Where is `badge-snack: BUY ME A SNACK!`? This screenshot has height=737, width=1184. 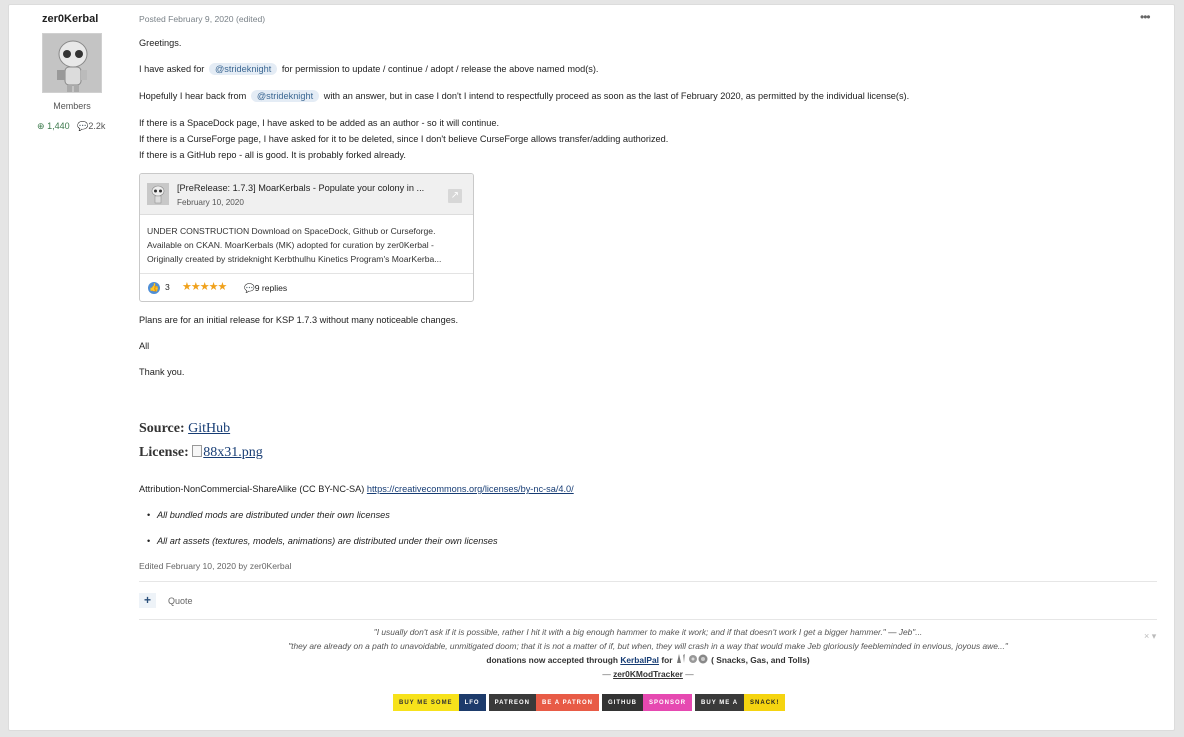
badge-snack: BUY ME A SNACK! is located at coordinates (740, 702).